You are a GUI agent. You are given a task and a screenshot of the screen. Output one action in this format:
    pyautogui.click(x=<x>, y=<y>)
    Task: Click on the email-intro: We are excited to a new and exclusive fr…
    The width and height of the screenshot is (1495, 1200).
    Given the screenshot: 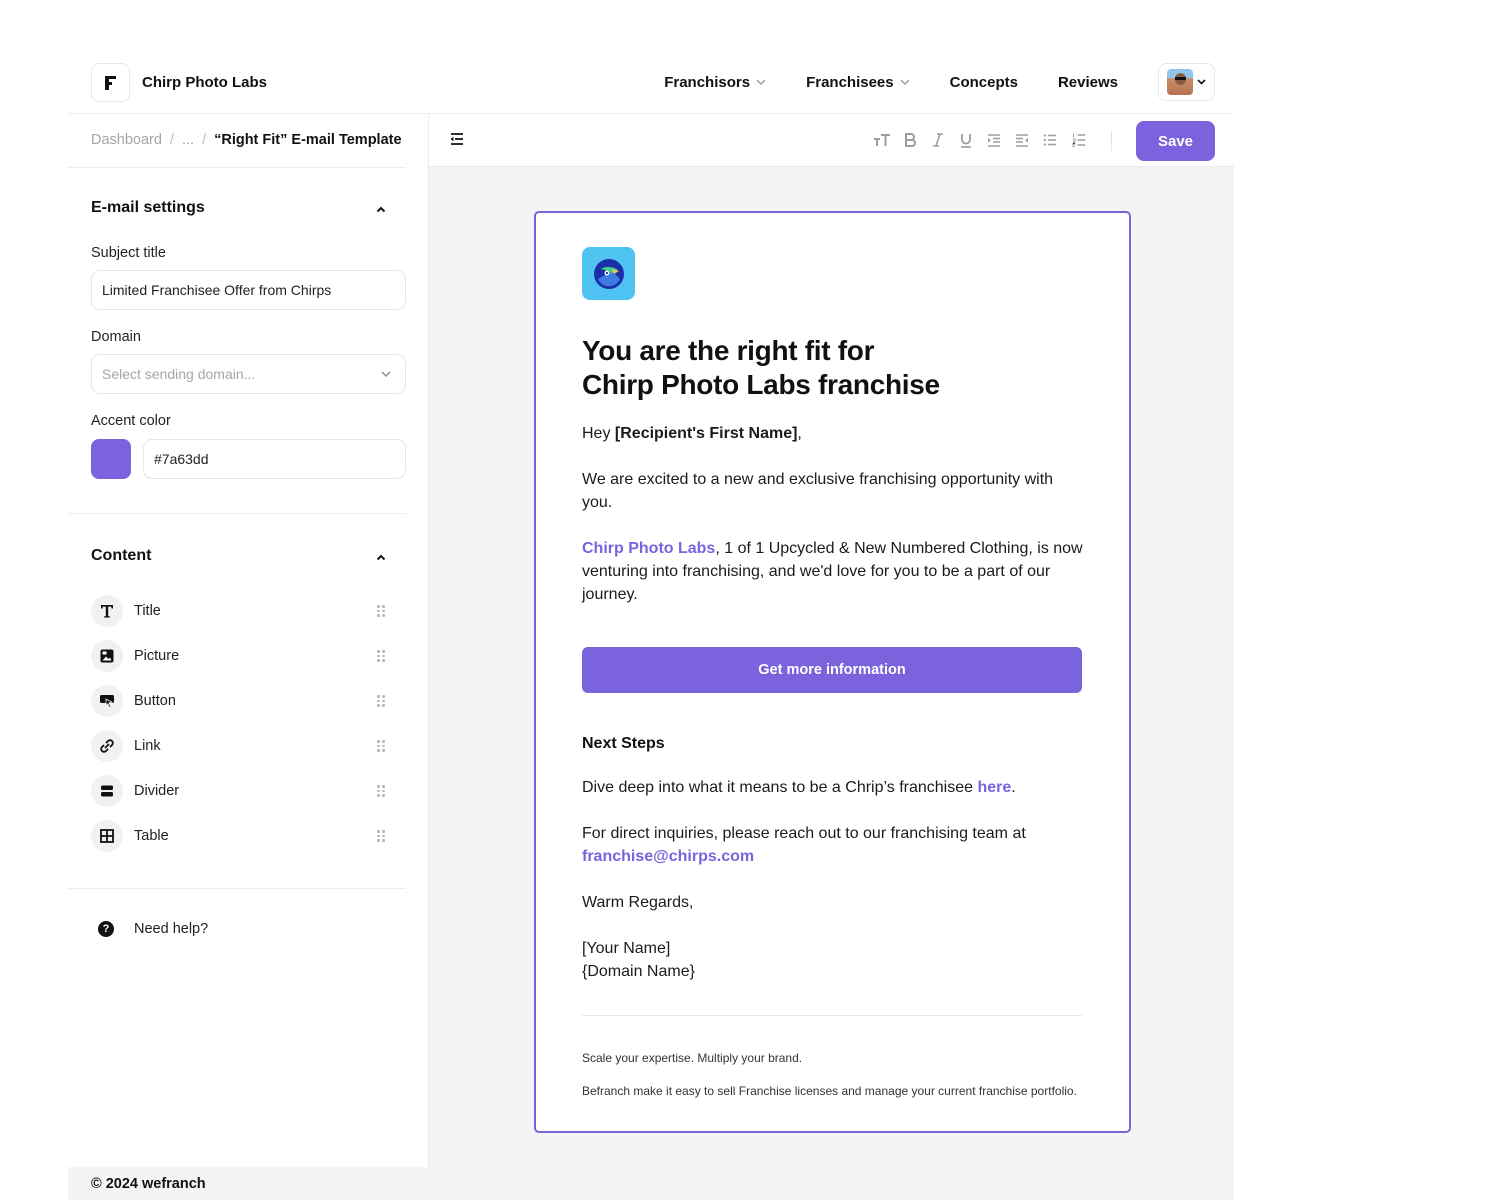 What is the action you would take?
    pyautogui.click(x=833, y=491)
    